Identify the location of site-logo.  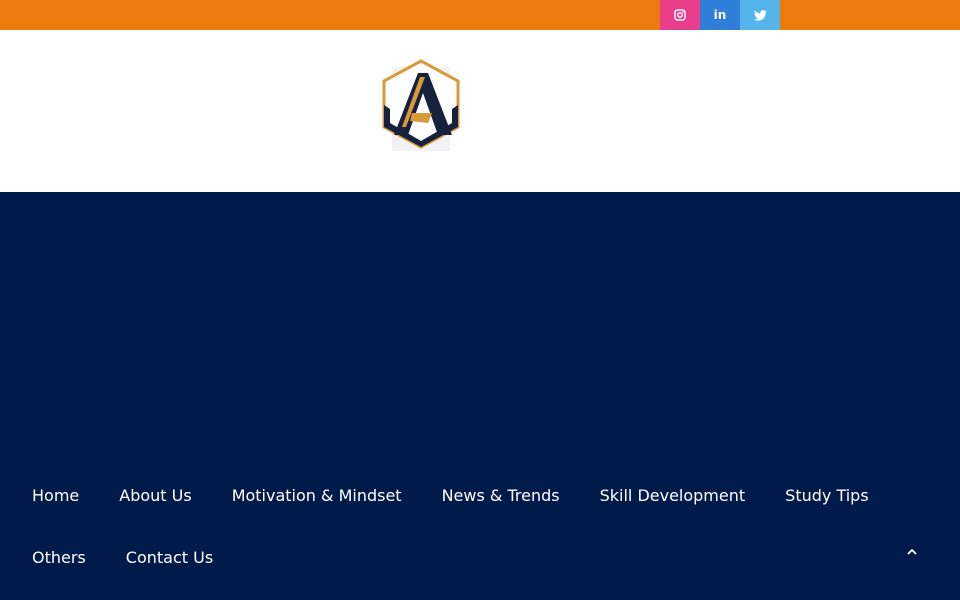
(421, 108).